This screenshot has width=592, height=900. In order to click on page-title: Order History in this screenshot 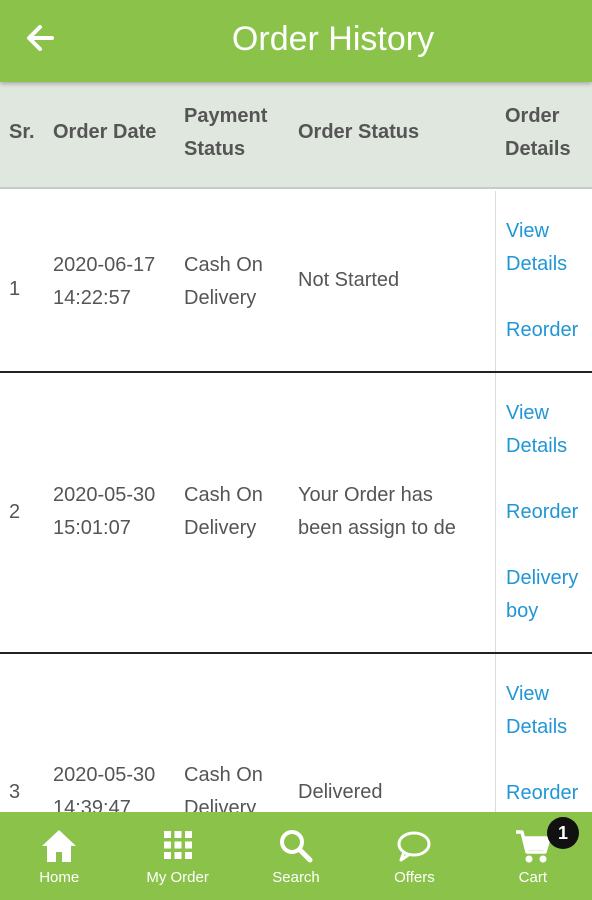, I will do `click(333, 39)`.